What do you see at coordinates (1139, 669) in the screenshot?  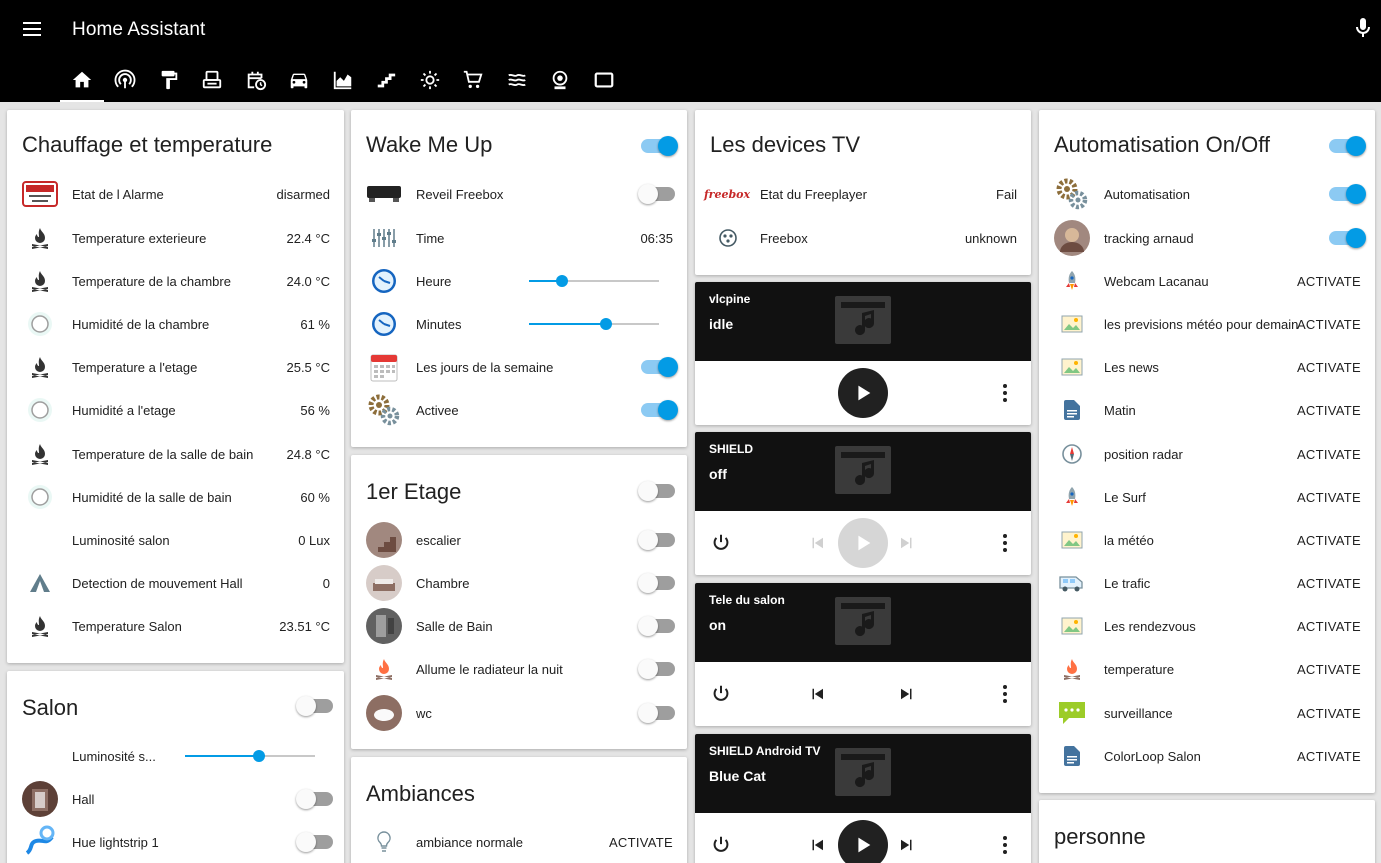 I see `row-label: temperature` at bounding box center [1139, 669].